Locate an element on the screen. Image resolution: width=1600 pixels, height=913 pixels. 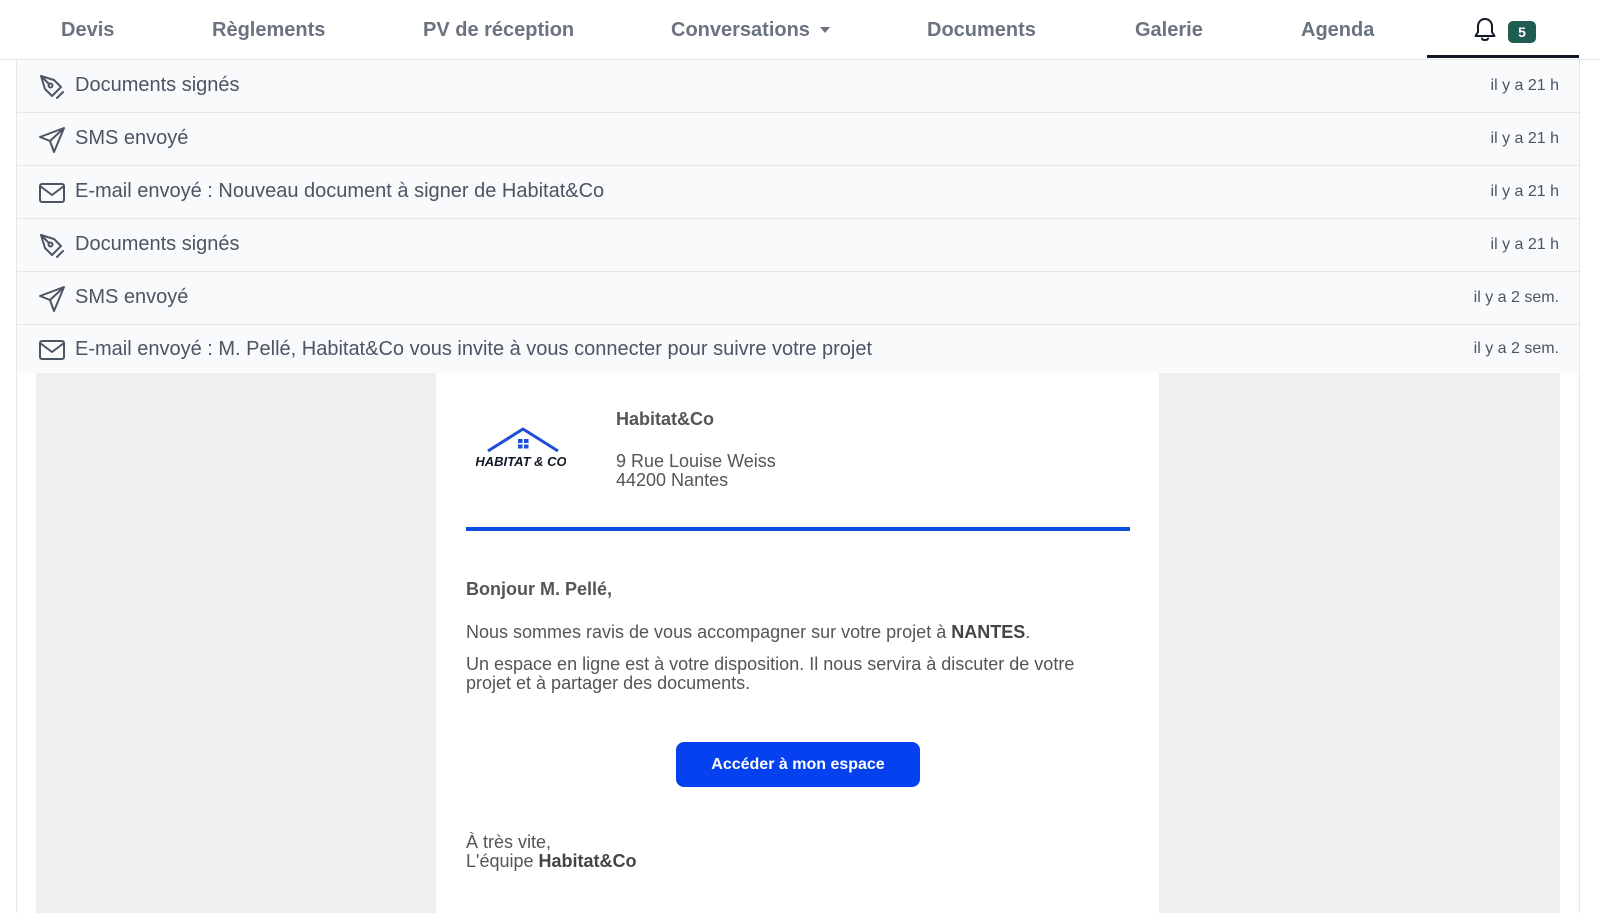
address-street: 9 Rue Louise Weiss is located at coordinates (696, 461).